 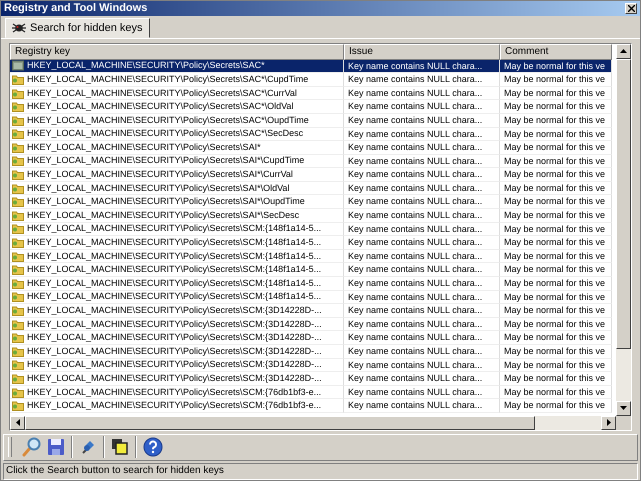 I want to click on close-button, so click(x=631, y=8).